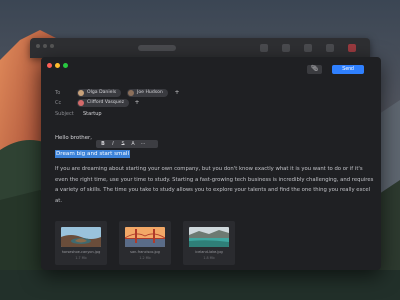 This screenshot has height=300, width=400. What do you see at coordinates (58, 93) in the screenshot?
I see `to-label: To` at bounding box center [58, 93].